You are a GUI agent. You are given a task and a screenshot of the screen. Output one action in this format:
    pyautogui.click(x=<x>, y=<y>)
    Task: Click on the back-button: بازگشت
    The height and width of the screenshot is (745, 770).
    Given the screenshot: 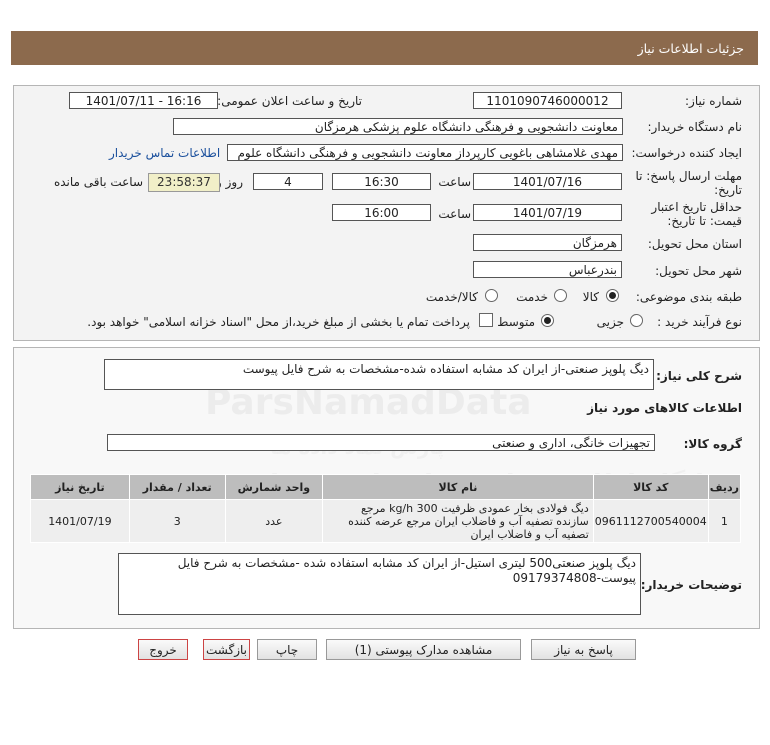 What is the action you would take?
    pyautogui.click(x=226, y=649)
    